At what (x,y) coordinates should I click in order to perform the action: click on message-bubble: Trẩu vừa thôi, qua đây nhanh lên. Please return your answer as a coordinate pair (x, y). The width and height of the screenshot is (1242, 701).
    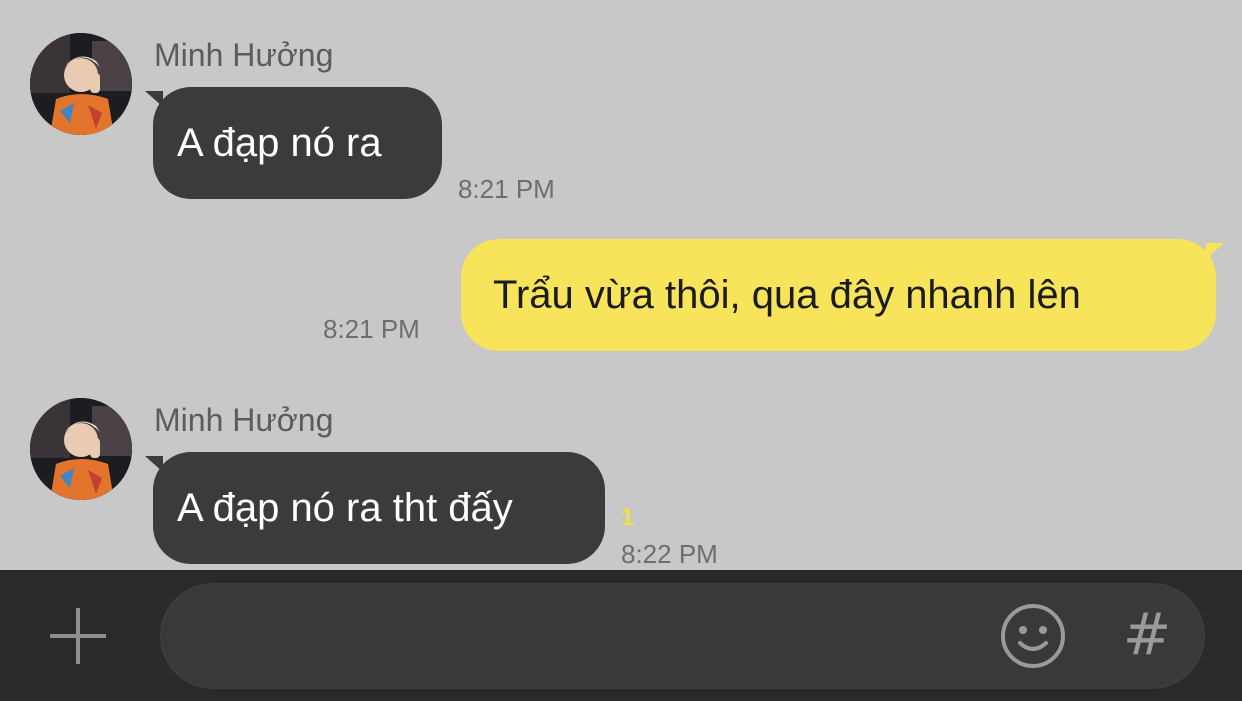
    Looking at the image, I should click on (842, 295).